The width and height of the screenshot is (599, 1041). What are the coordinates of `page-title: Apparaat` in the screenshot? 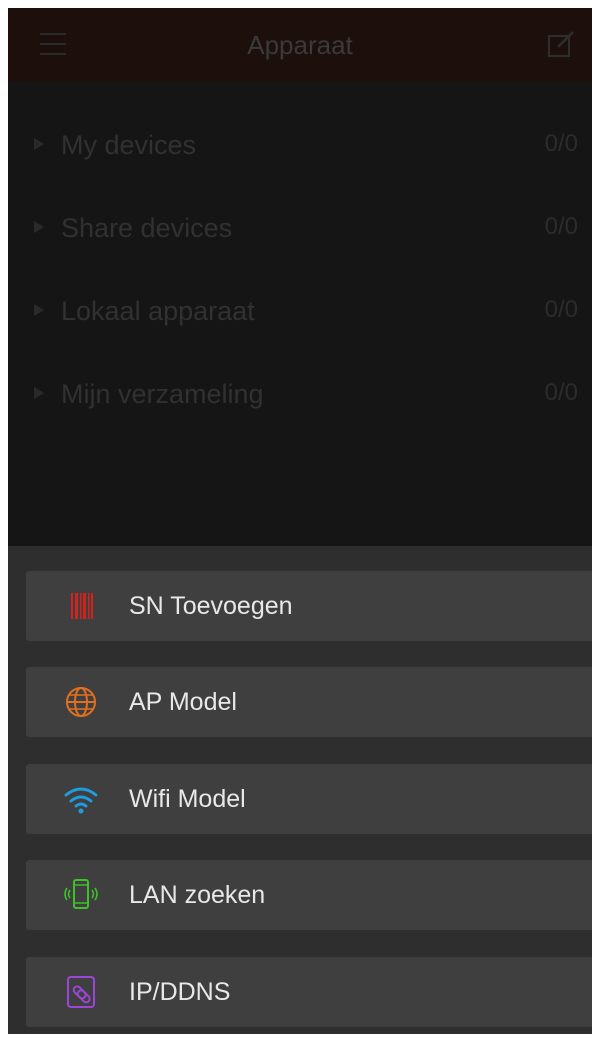 It's located at (300, 45).